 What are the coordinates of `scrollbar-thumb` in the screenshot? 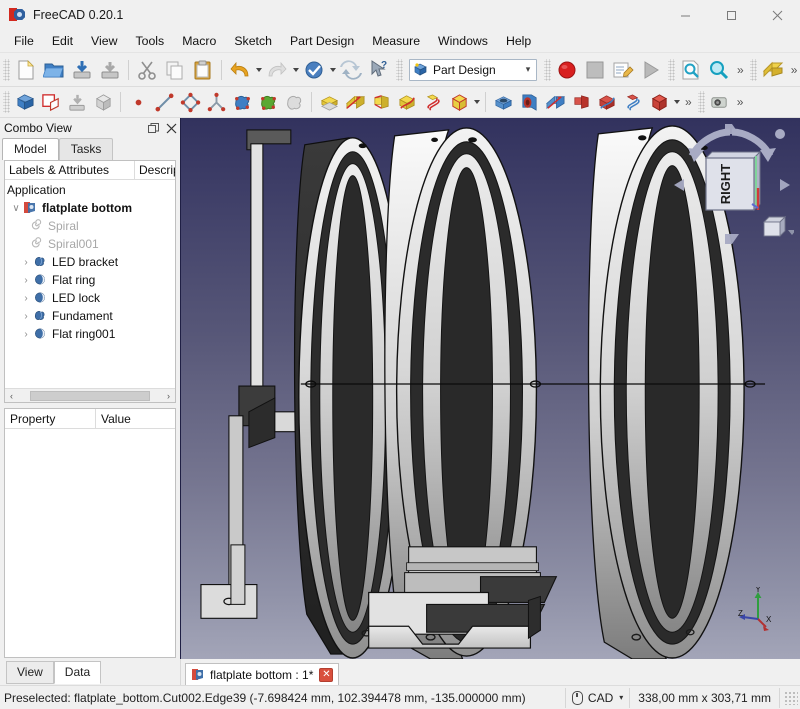 It's located at (90, 395).